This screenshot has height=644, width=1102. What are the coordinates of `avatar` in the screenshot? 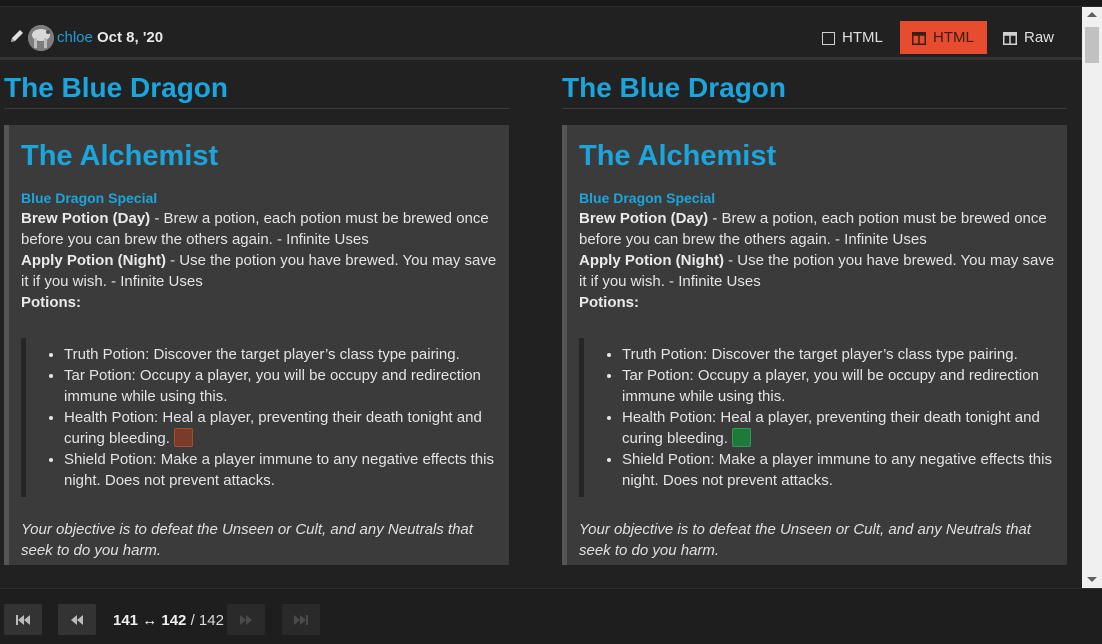 It's located at (41, 38).